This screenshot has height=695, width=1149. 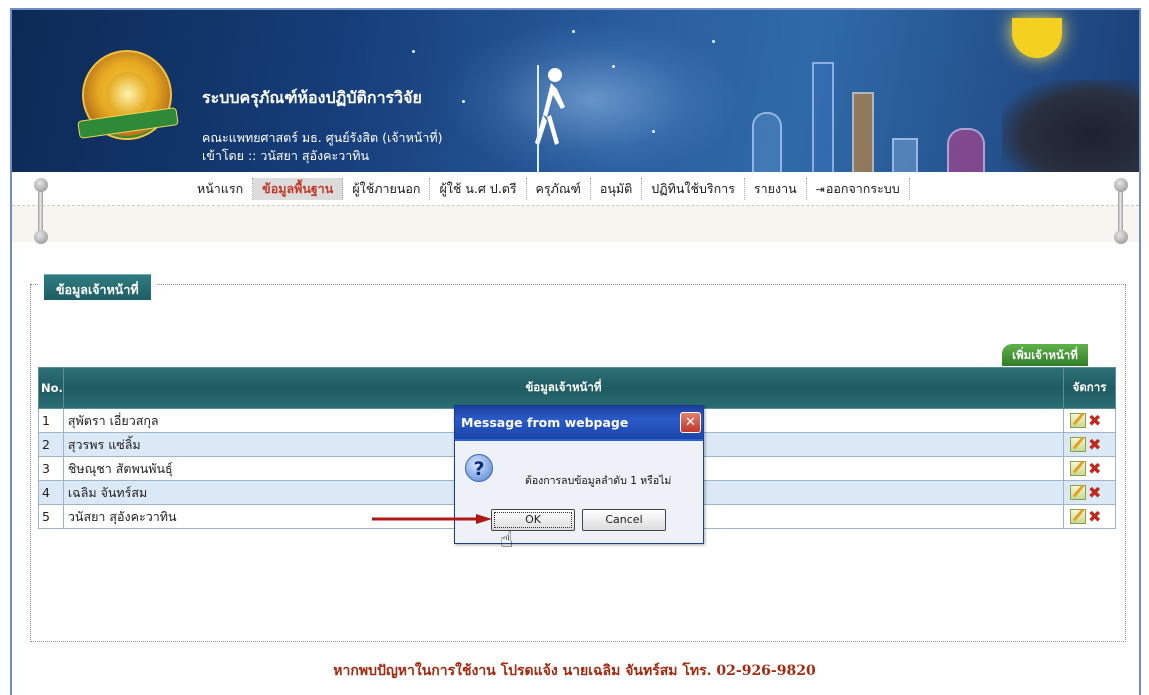 What do you see at coordinates (617, 189) in the screenshot?
I see `menu-item-approve: อนุมัติ` at bounding box center [617, 189].